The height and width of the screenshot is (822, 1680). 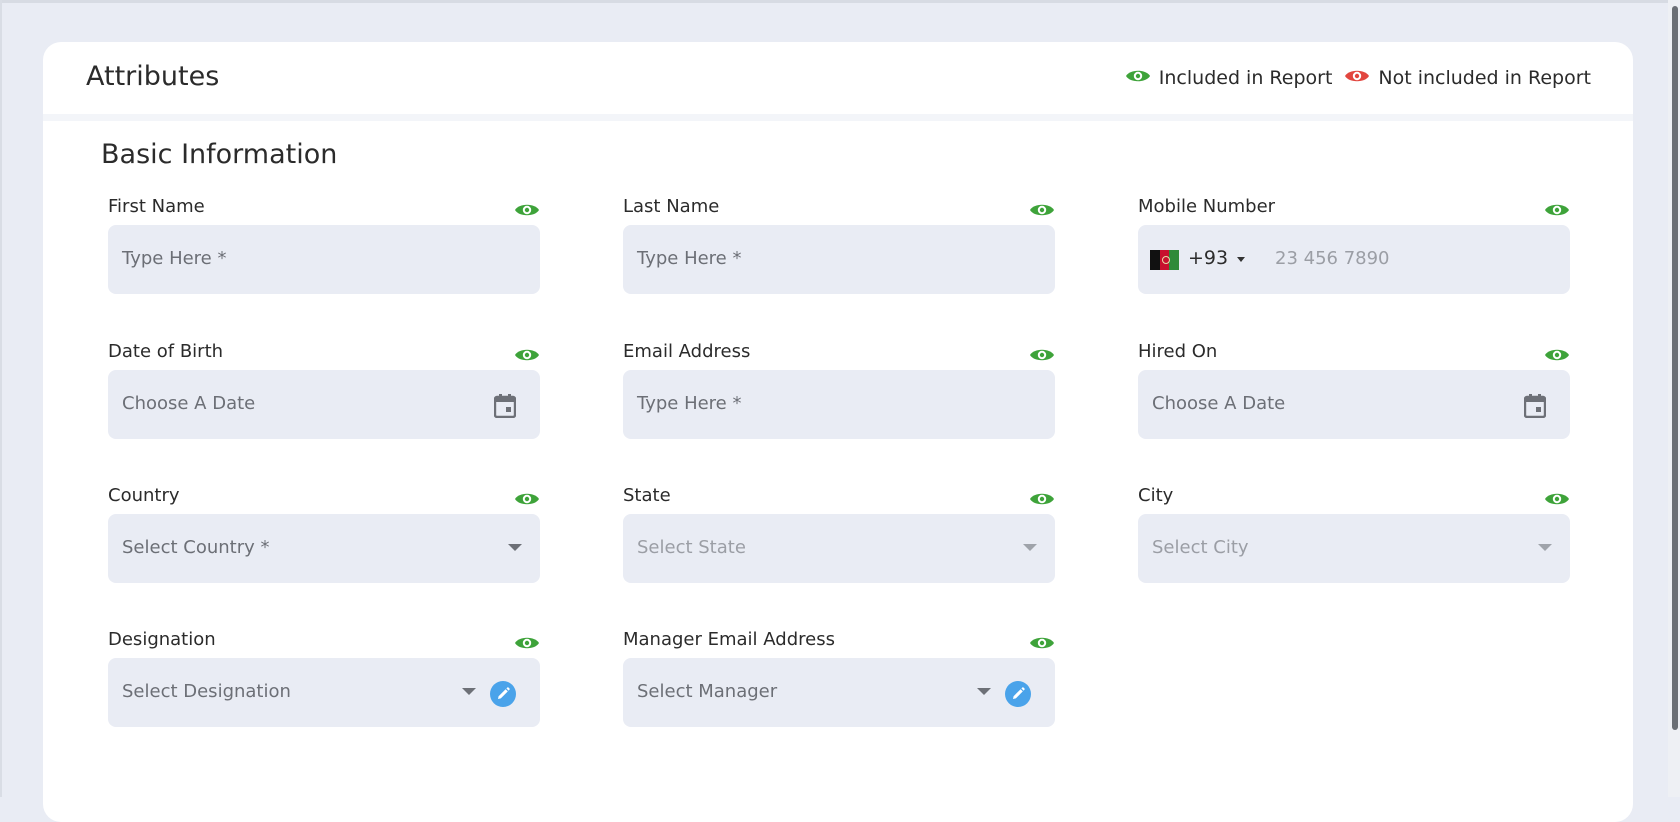 I want to click on mobile-number-label: Mobile Number, so click(x=1207, y=206).